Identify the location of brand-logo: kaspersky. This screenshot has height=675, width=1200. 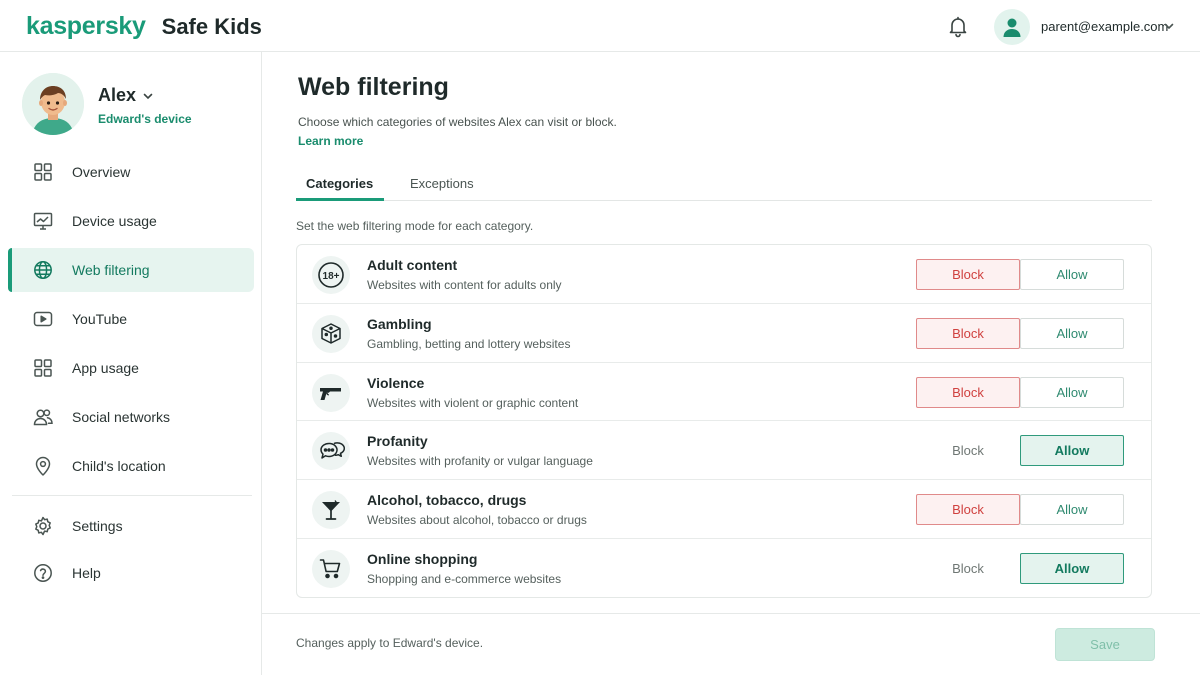
(86, 26).